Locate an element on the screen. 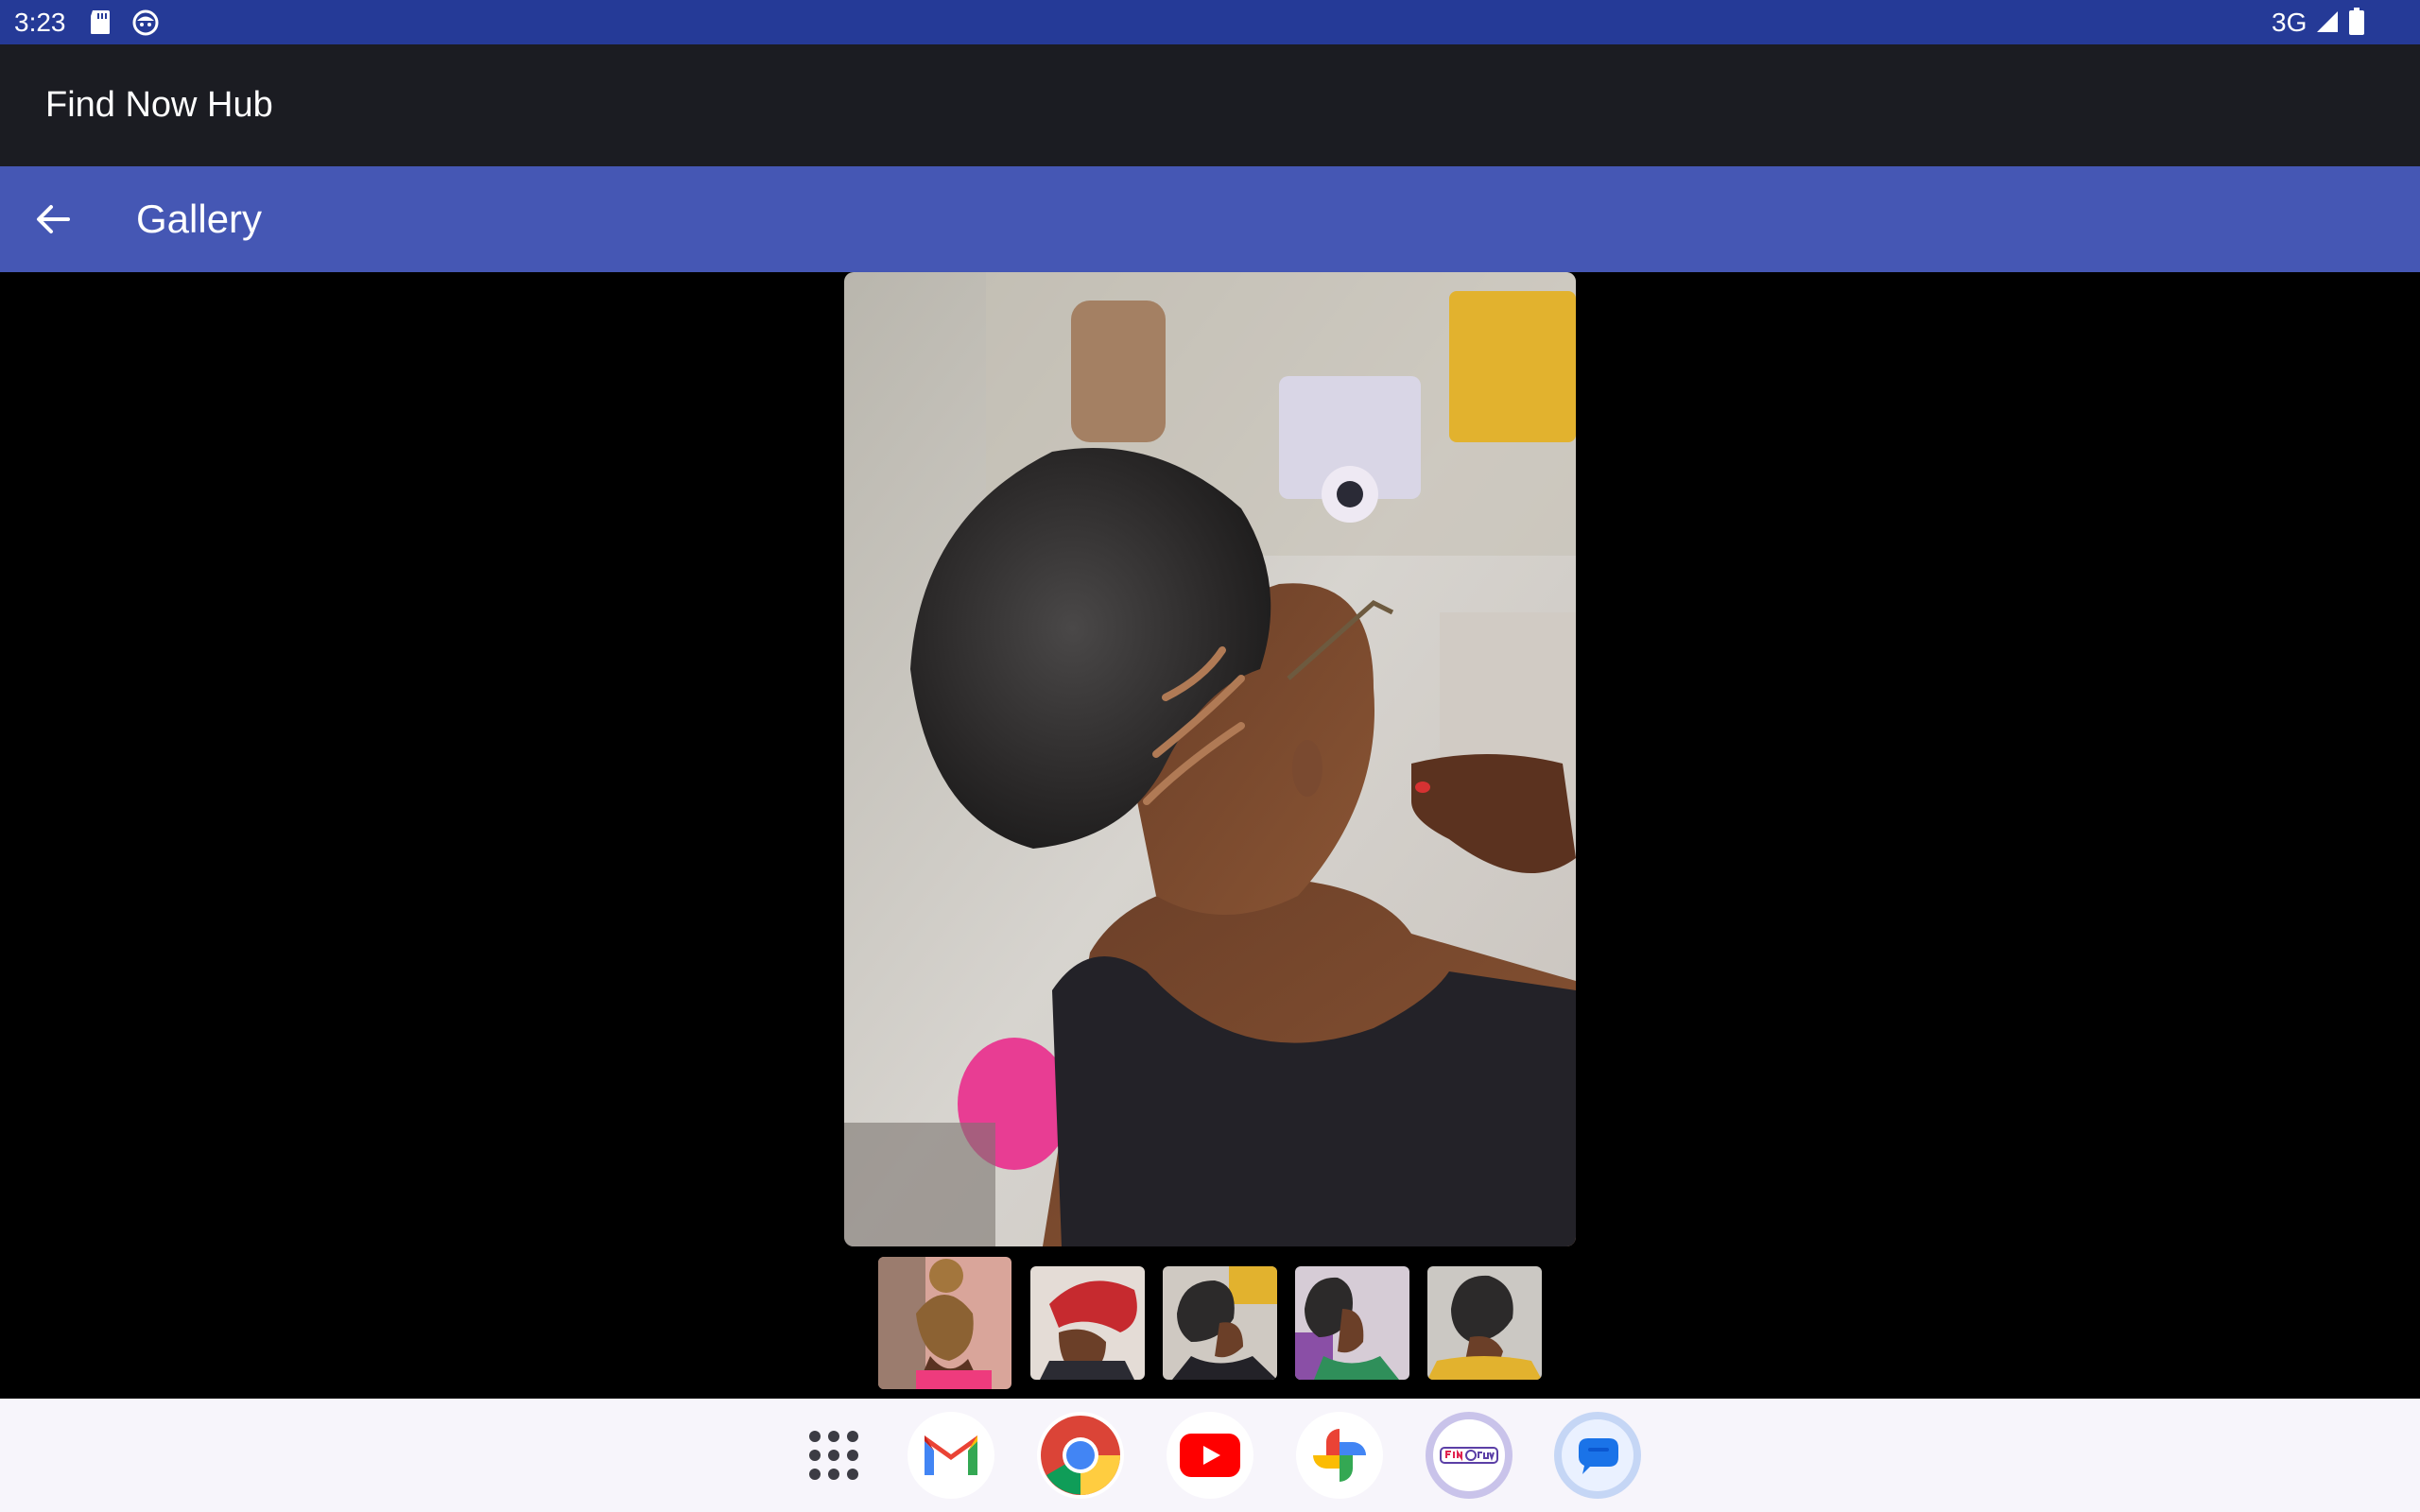 Image resolution: width=2420 pixels, height=1512 pixels. back-button is located at coordinates (53, 219).